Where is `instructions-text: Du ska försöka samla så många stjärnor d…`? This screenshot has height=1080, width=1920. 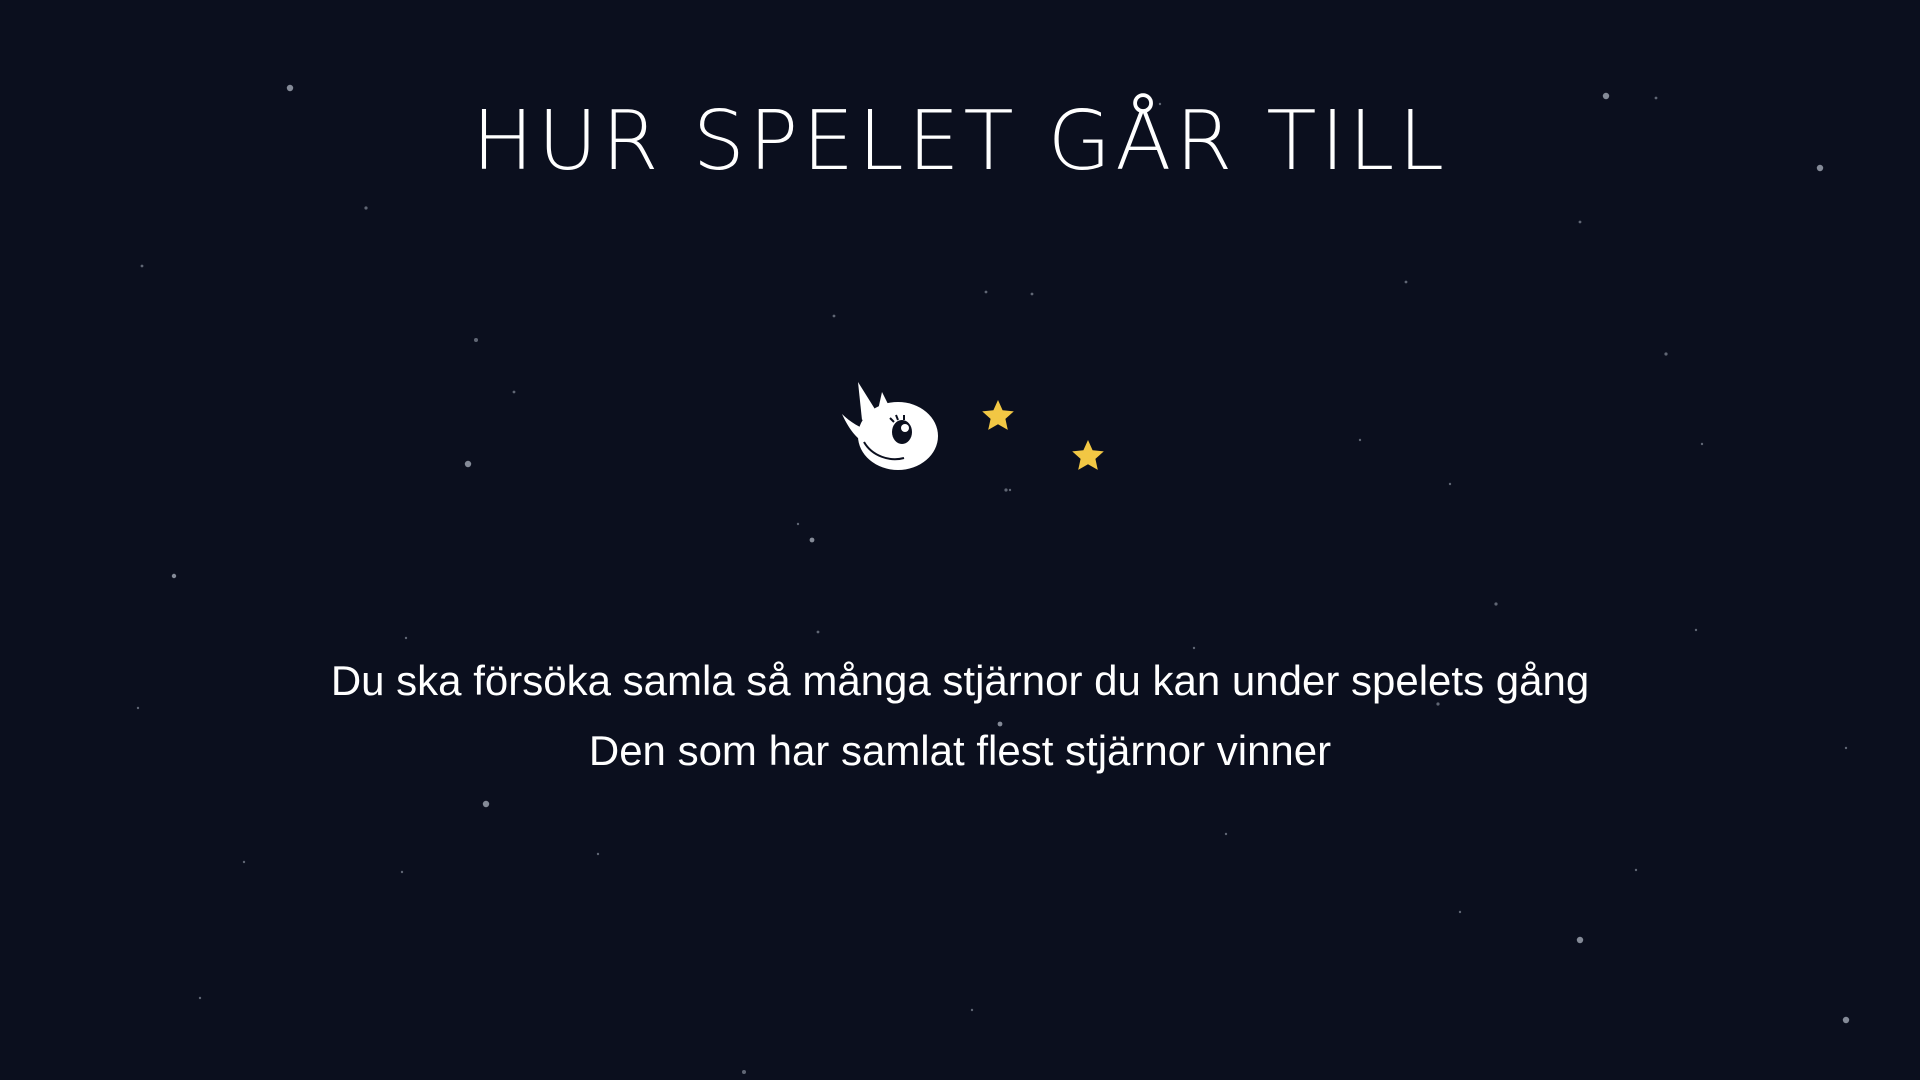 instructions-text: Du ska försöka samla så många stjärnor d… is located at coordinates (960, 716).